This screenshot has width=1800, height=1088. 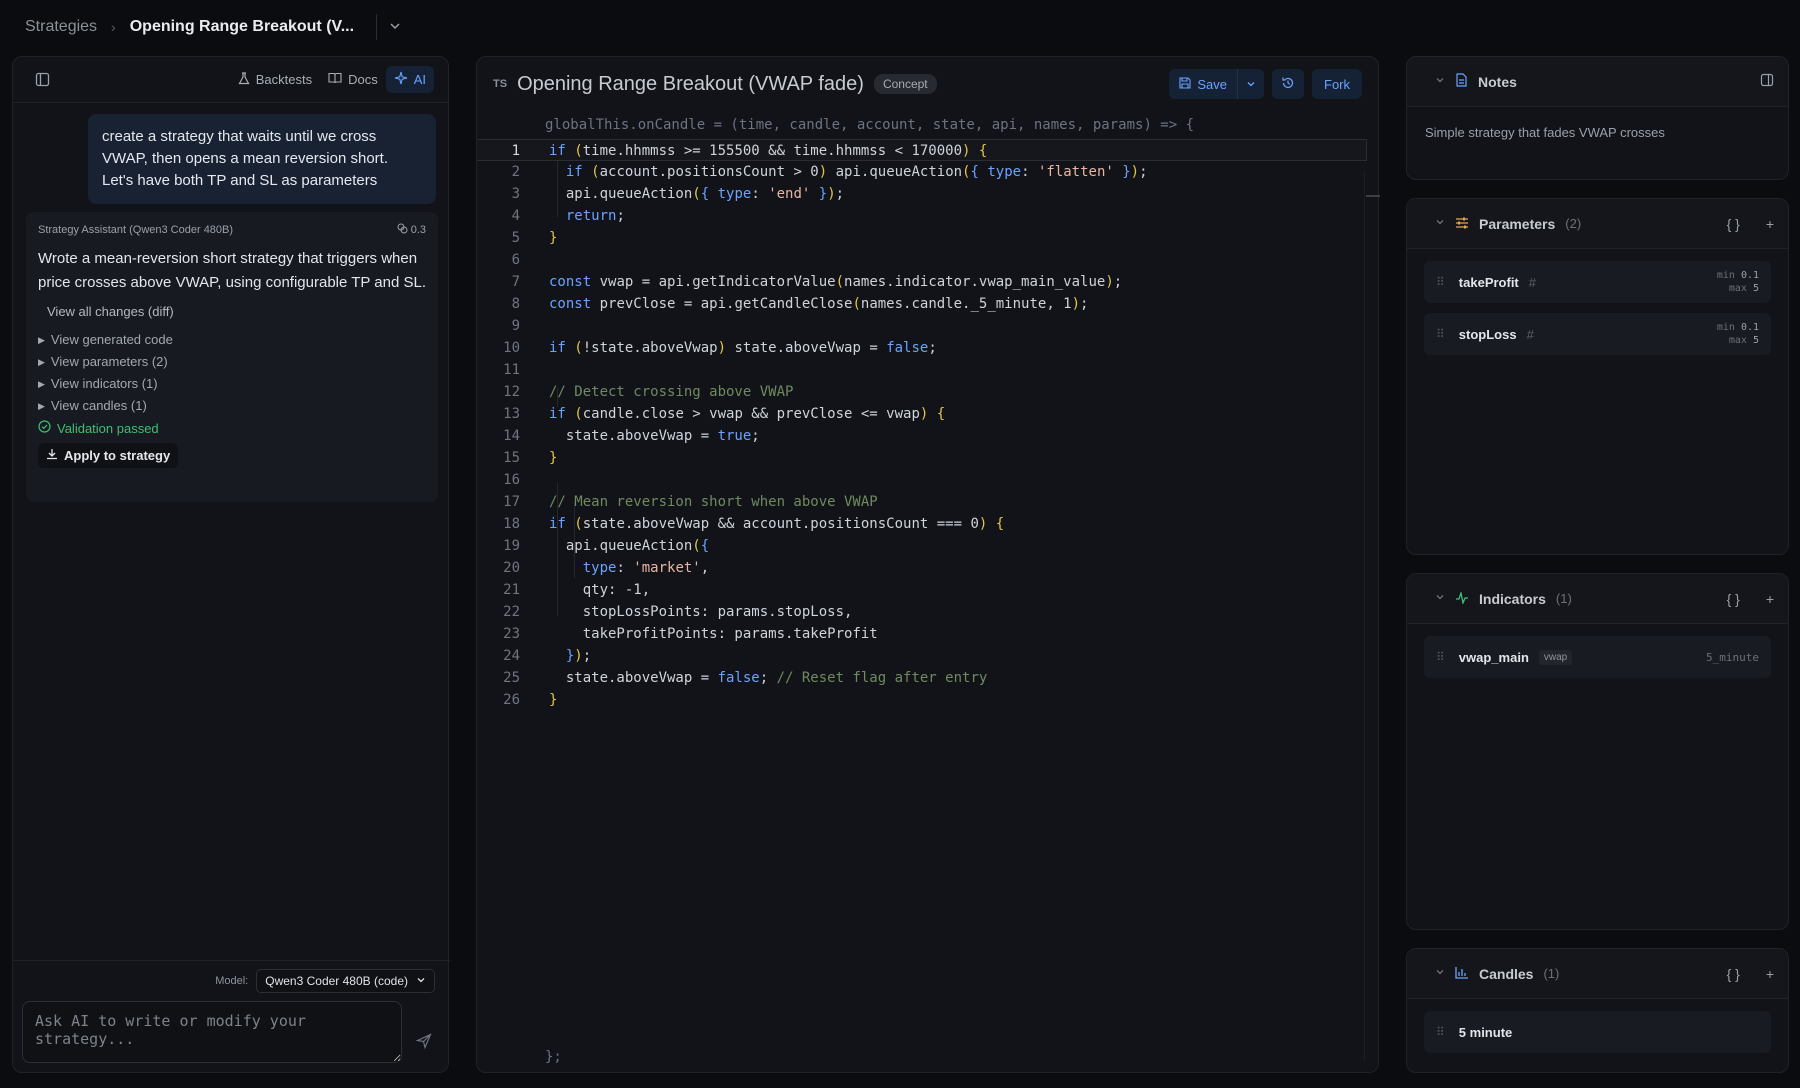 I want to click on indicators-count: (1), so click(x=1563, y=598).